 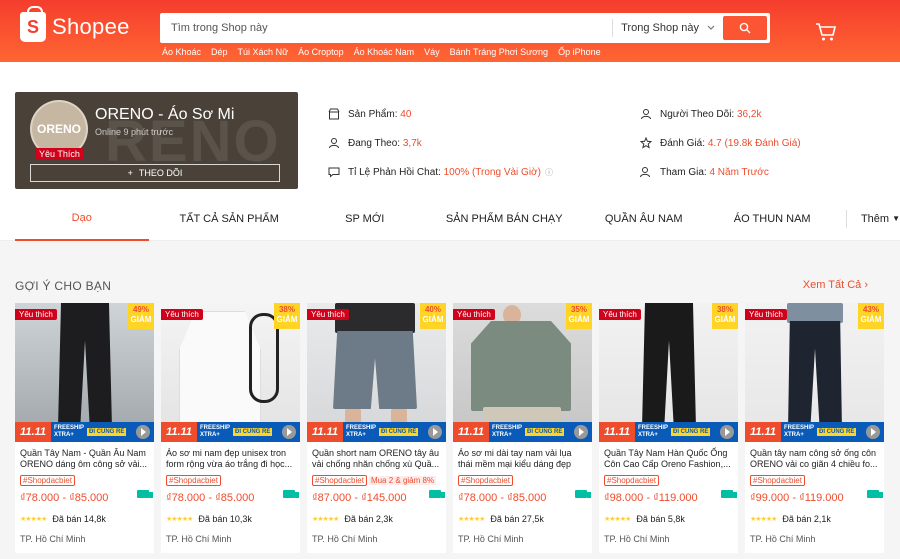 What do you see at coordinates (384, 52) in the screenshot?
I see `keyword-link: Áo Khoác Nam` at bounding box center [384, 52].